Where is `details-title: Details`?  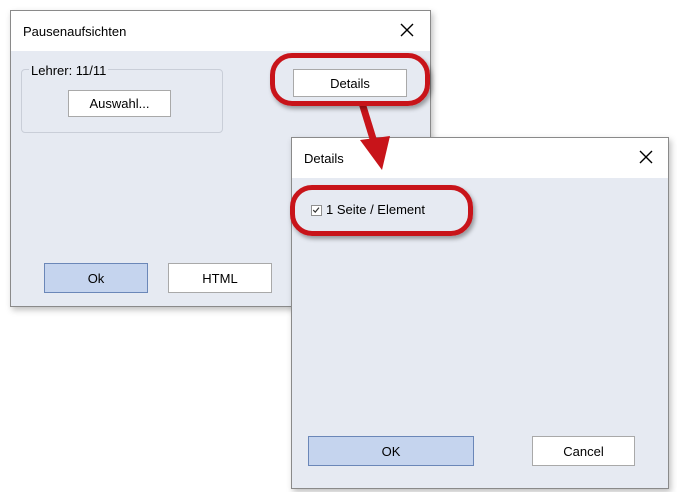 details-title: Details is located at coordinates (324, 158).